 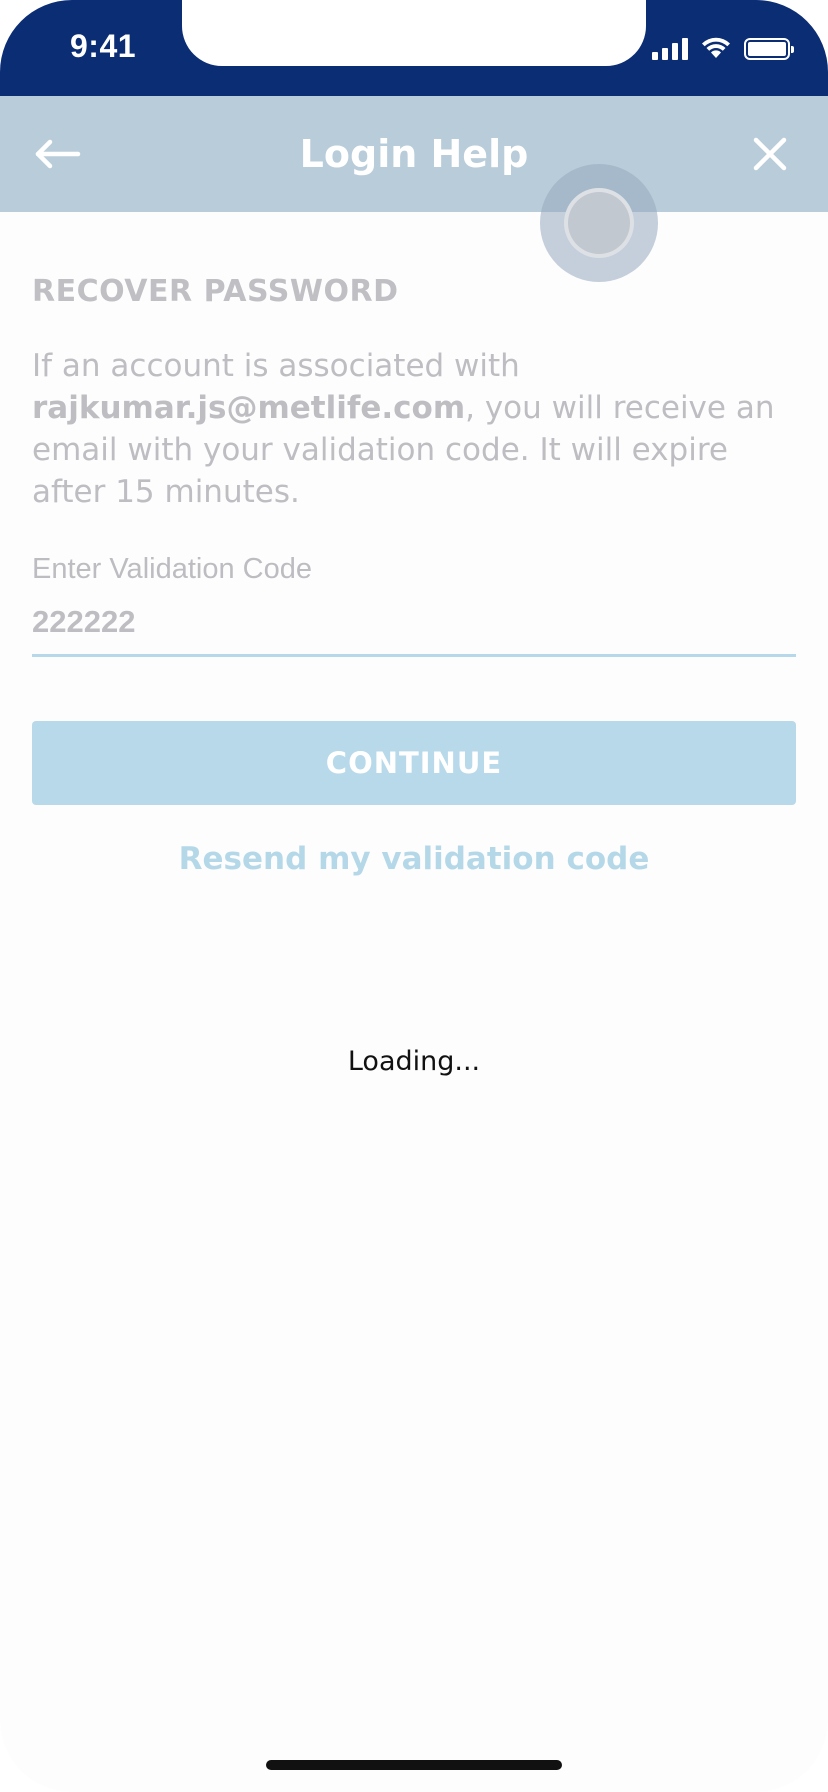 I want to click on wifi-icon, so click(x=716, y=47).